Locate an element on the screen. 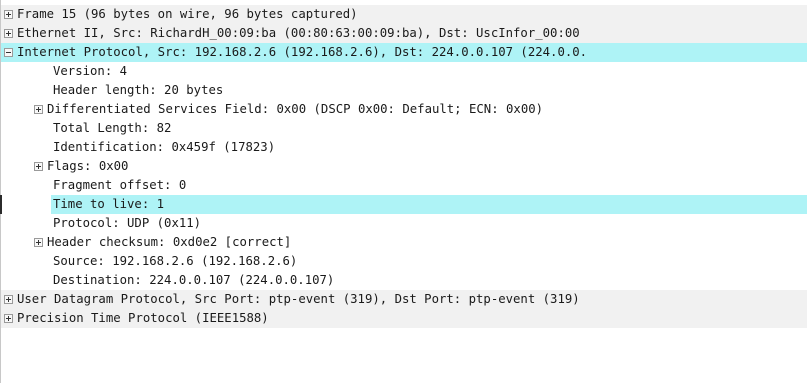 The height and width of the screenshot is (383, 807). tree-row-label: Protocol: UDP (0x11) is located at coordinates (127, 223).